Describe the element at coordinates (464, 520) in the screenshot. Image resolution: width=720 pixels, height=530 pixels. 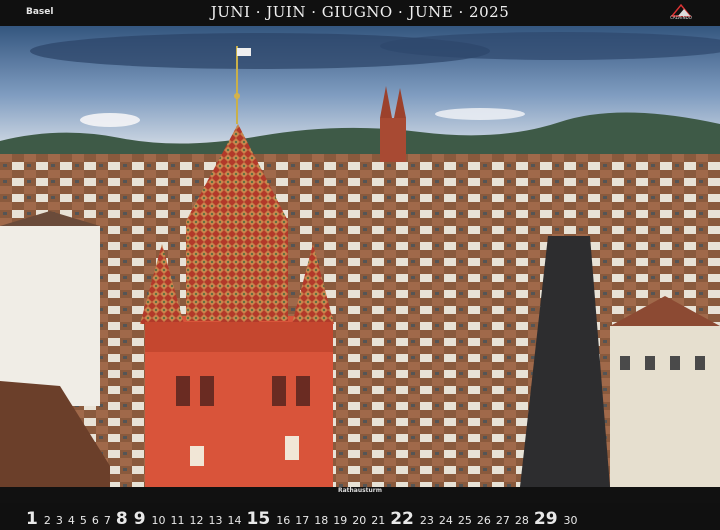
I see `calendar-day: 25` at that location.